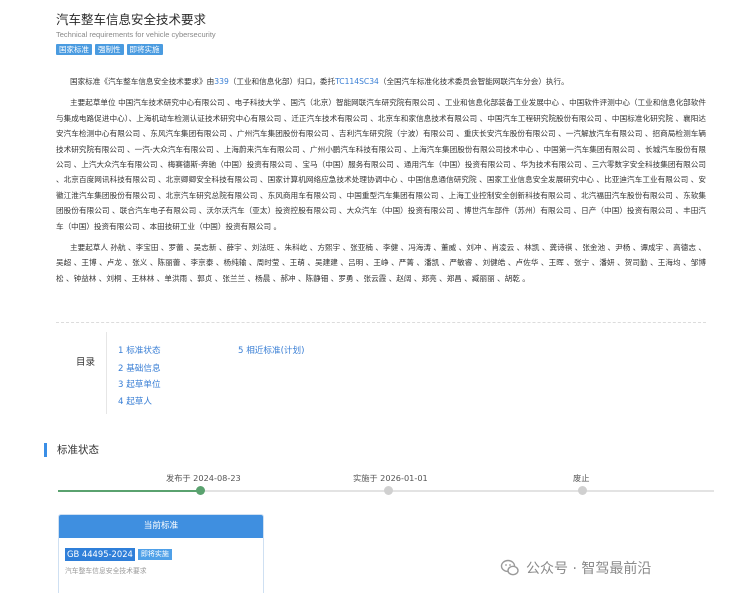  I want to click on watermark: 公众号 · 智驾最前沿, so click(575, 568).